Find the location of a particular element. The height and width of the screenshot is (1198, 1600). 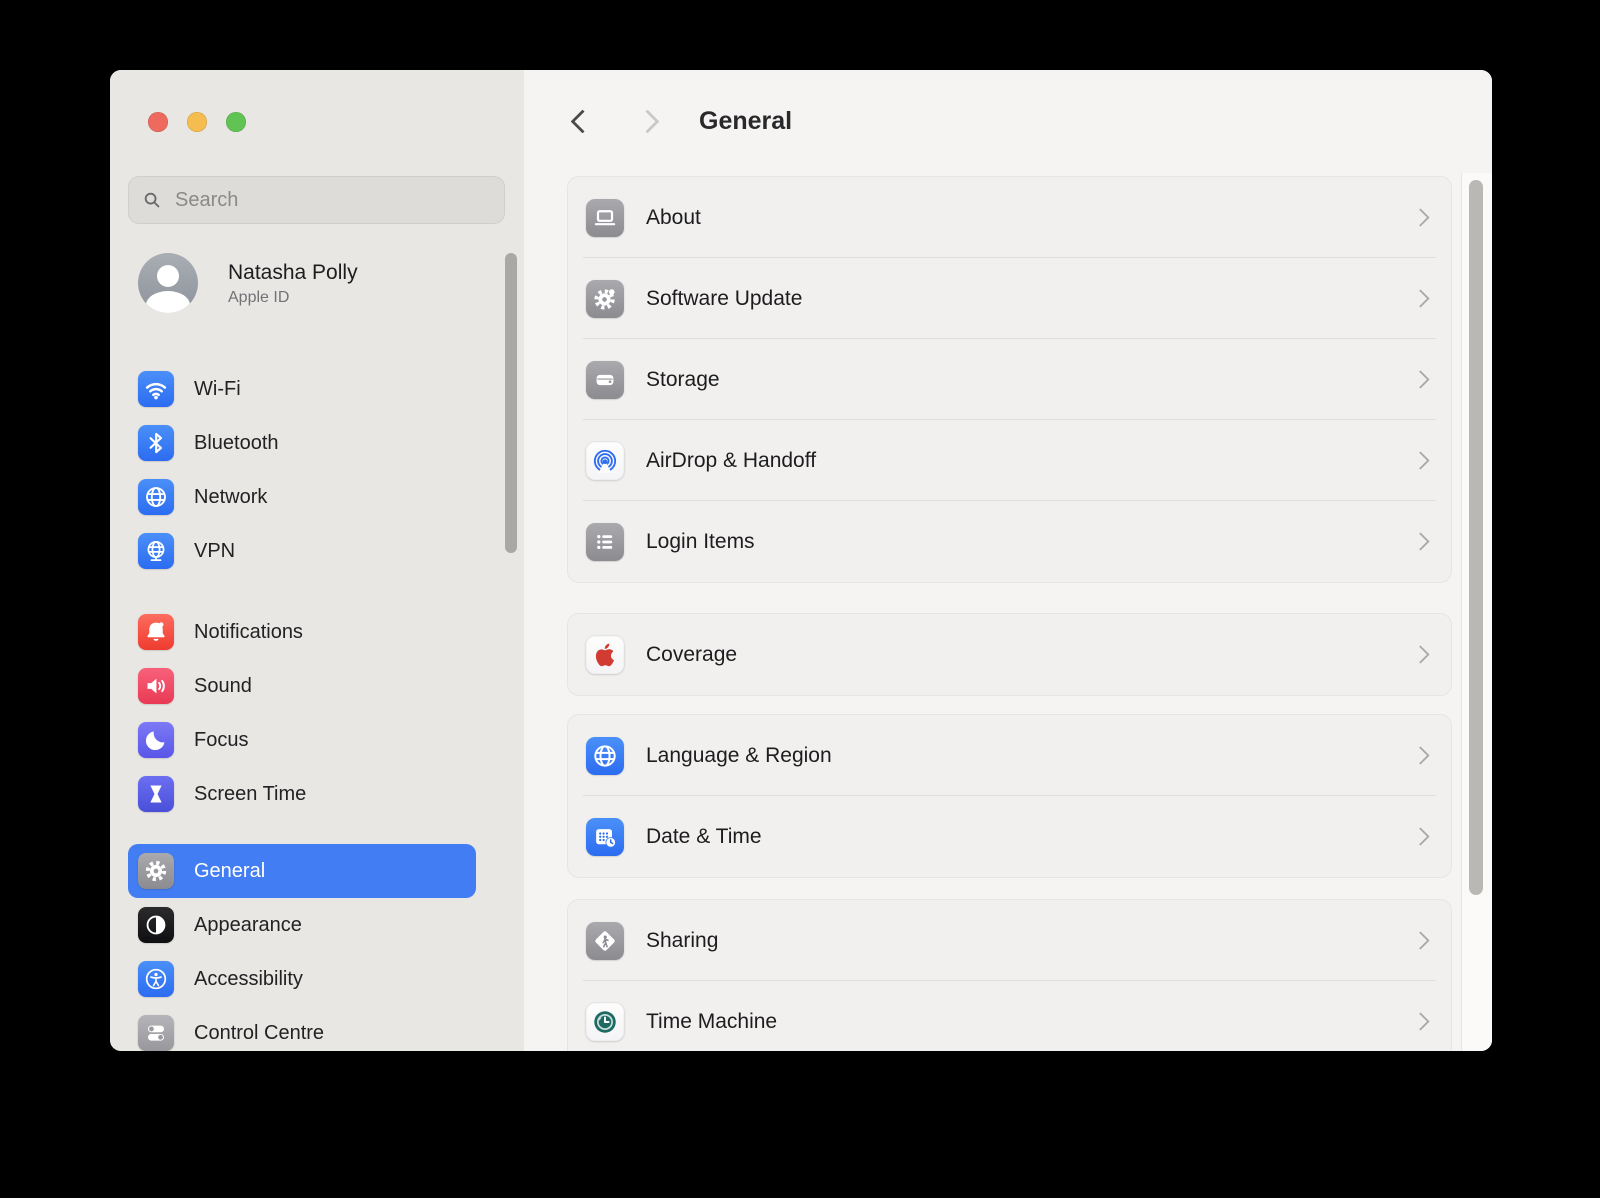

settings-row-label: Time Machine is located at coordinates (712, 1021).